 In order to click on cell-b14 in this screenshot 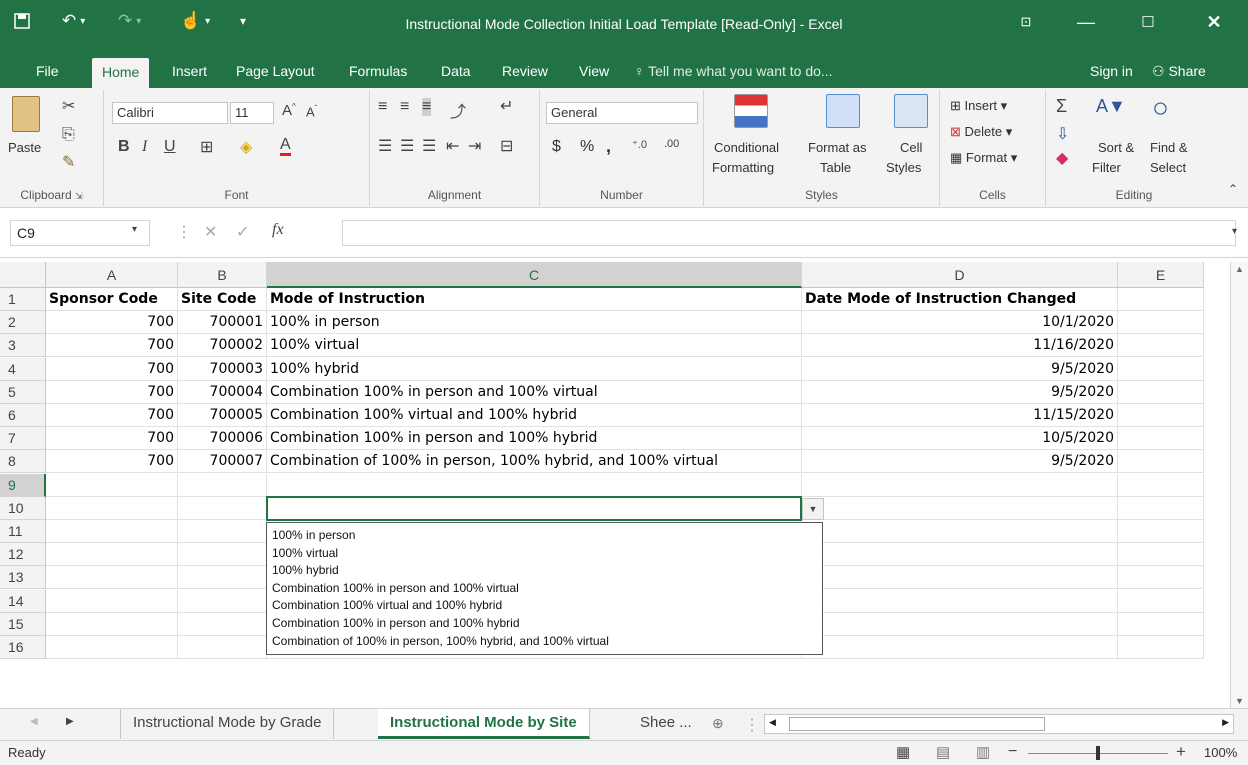, I will do `click(222, 601)`.